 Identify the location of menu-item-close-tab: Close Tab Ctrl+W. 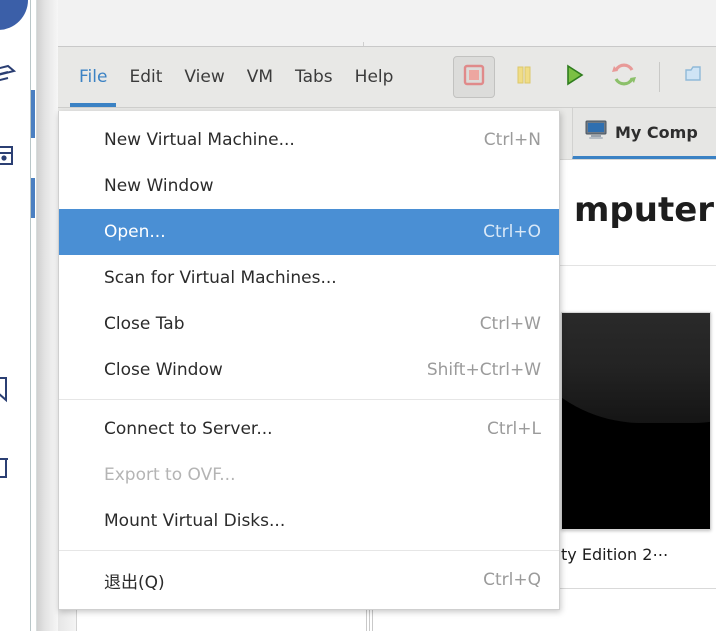
(309, 324).